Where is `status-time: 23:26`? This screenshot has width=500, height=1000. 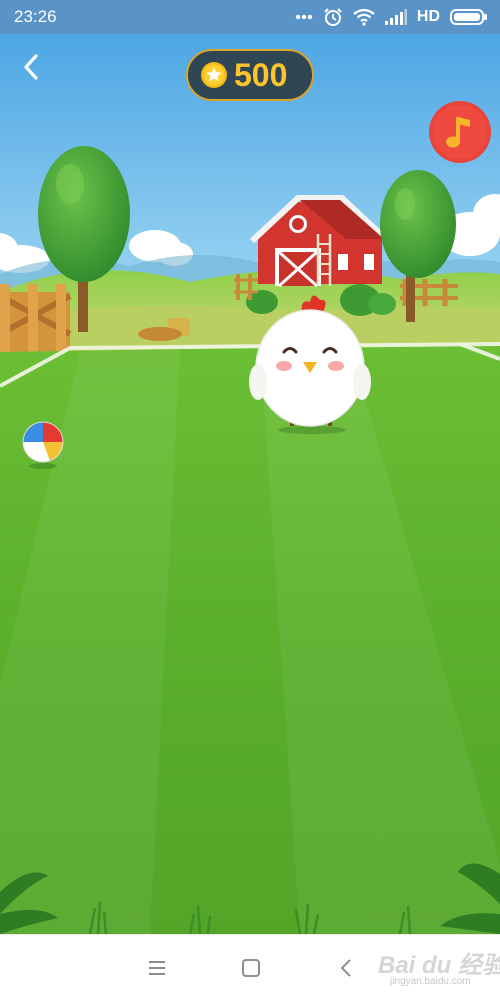
status-time: 23:26 is located at coordinates (35, 16).